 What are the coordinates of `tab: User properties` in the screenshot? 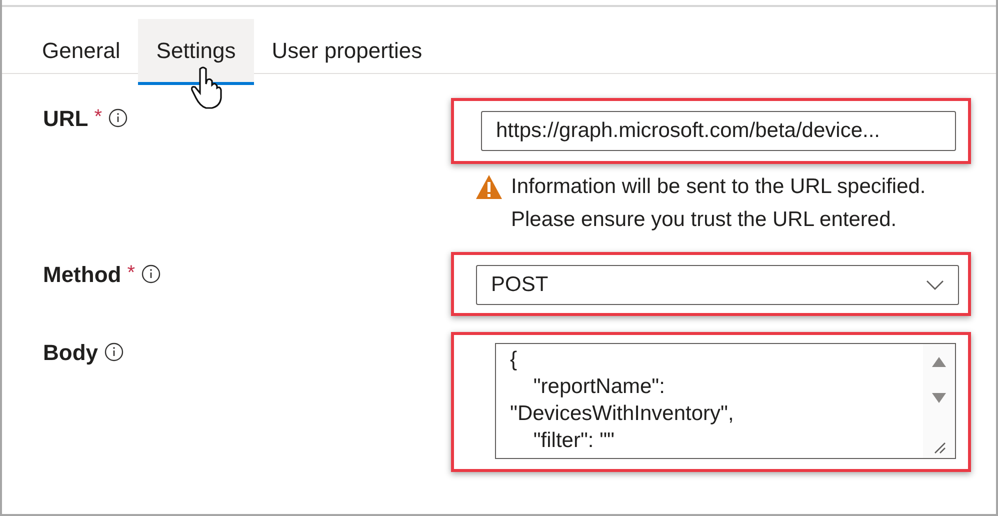 It's located at (347, 52).